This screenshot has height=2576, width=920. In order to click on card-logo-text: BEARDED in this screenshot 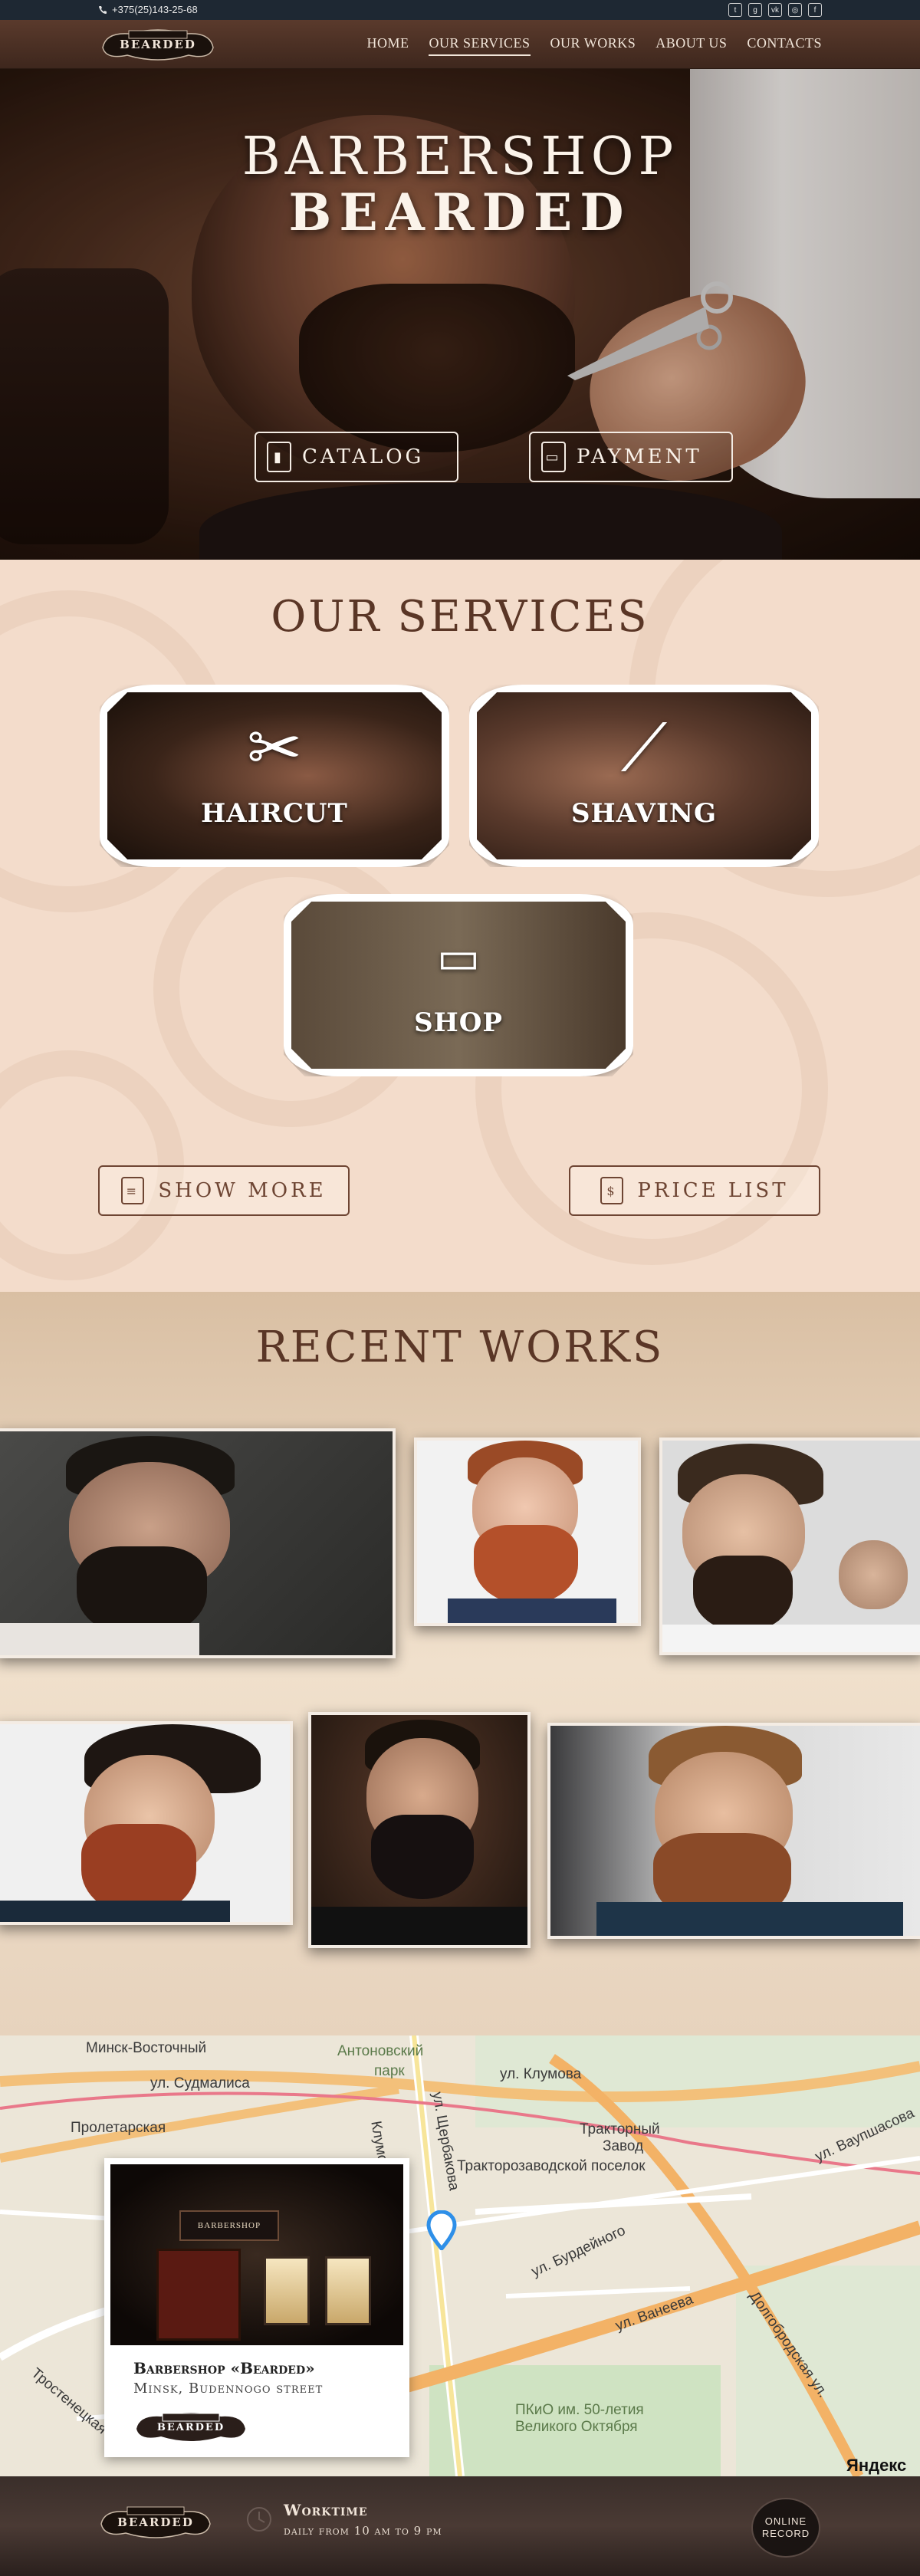, I will do `click(191, 2427)`.